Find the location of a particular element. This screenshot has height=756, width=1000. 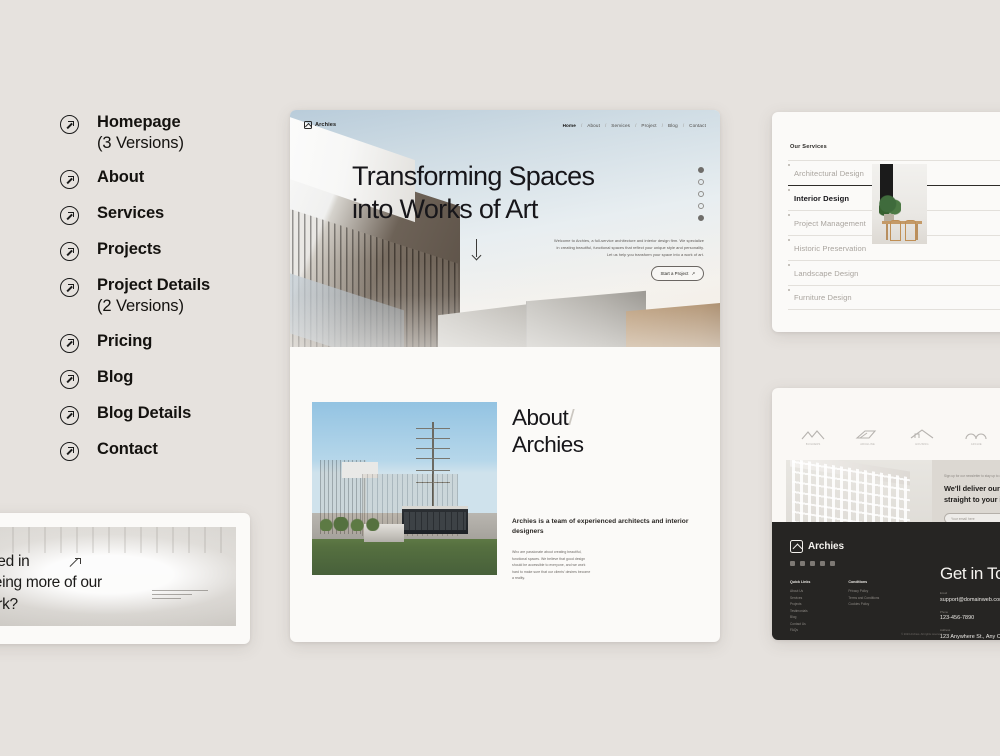

house-glazing is located at coordinates (435, 521).